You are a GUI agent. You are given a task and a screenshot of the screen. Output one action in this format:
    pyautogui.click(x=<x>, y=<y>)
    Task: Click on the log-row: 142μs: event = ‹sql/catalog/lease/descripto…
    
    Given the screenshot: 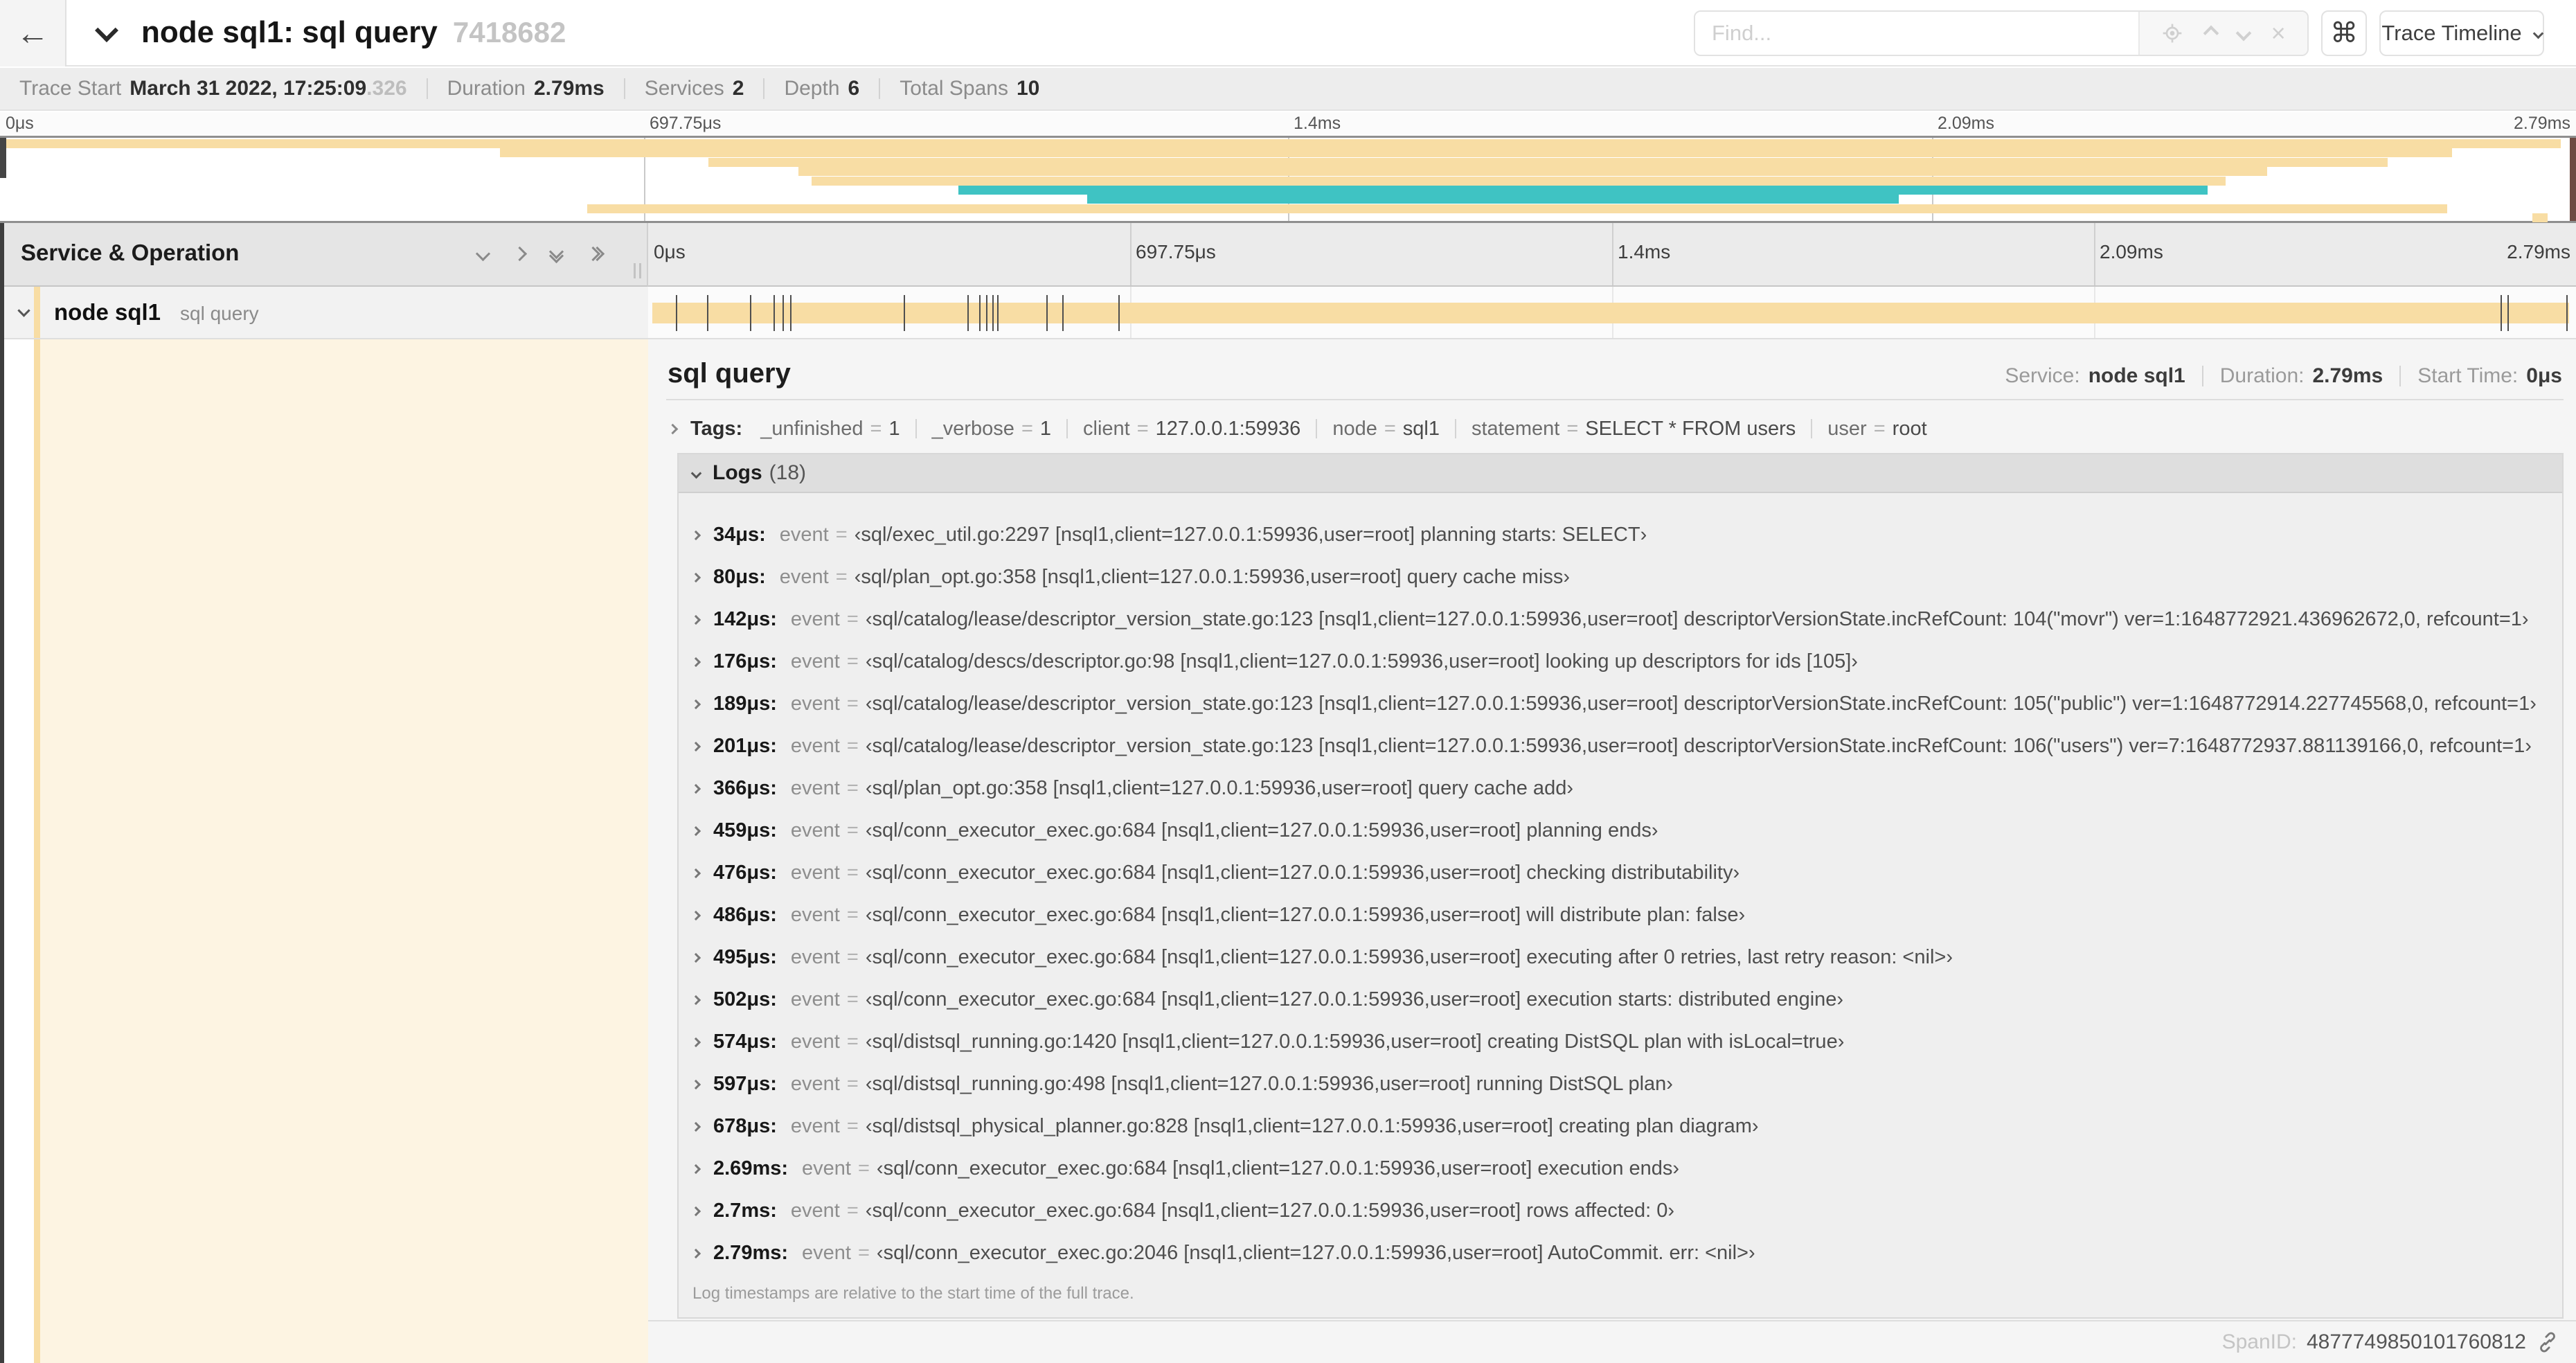 What is the action you would take?
    pyautogui.click(x=1626, y=619)
    